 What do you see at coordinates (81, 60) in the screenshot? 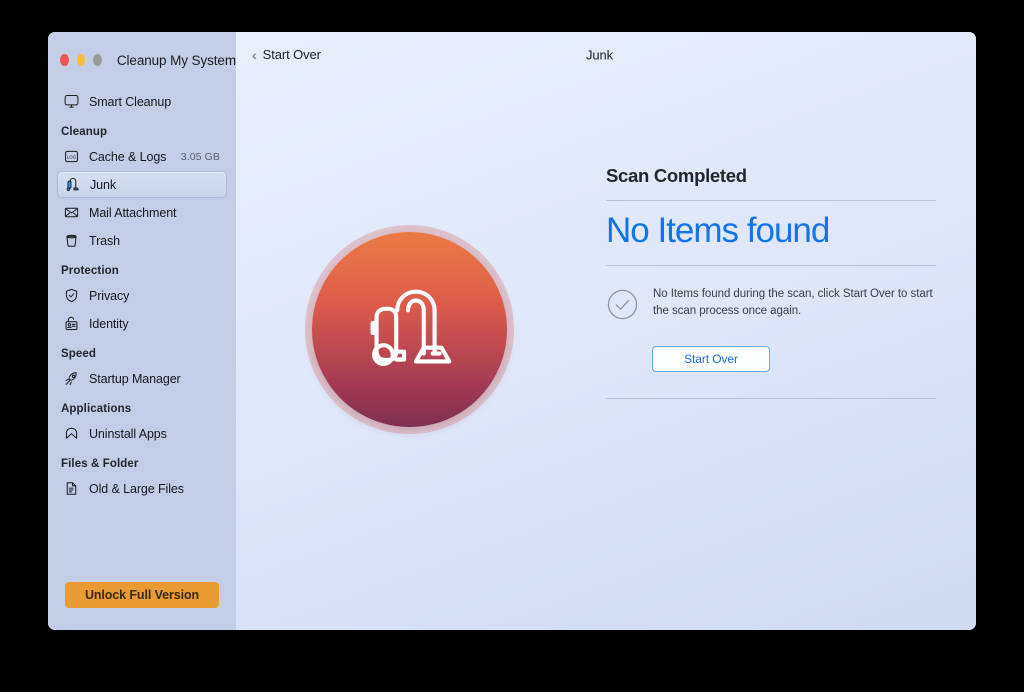
I see `minimize-button` at bounding box center [81, 60].